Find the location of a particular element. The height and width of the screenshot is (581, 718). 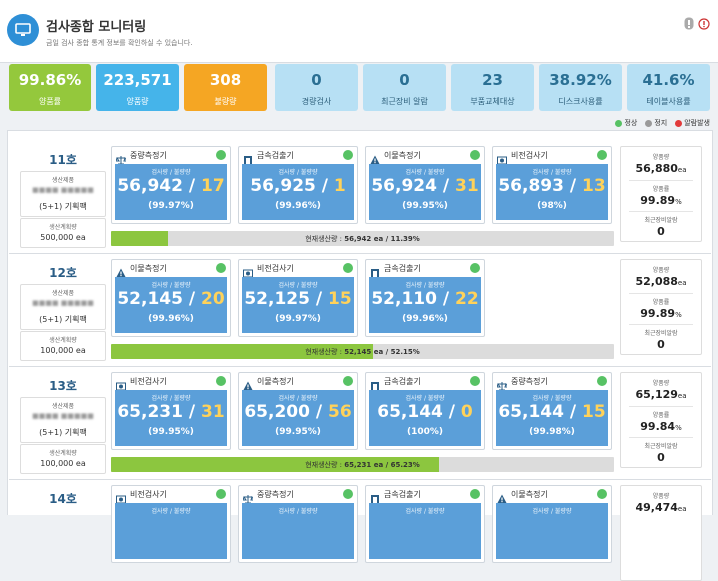

good-rate: 99.84% is located at coordinates (661, 426).